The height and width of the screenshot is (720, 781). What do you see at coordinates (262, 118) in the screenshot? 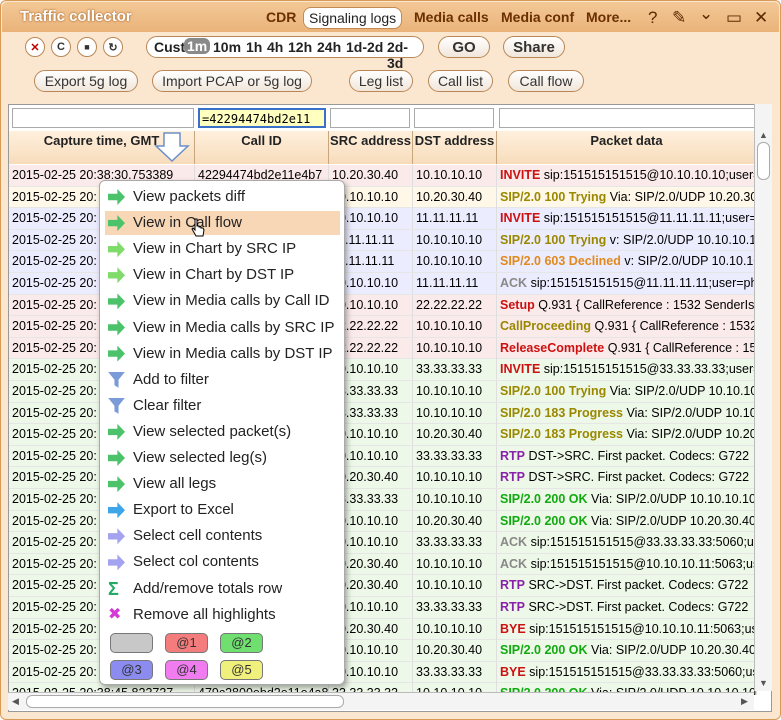
I see `callid-filter-input: =42294474bd2e11` at bounding box center [262, 118].